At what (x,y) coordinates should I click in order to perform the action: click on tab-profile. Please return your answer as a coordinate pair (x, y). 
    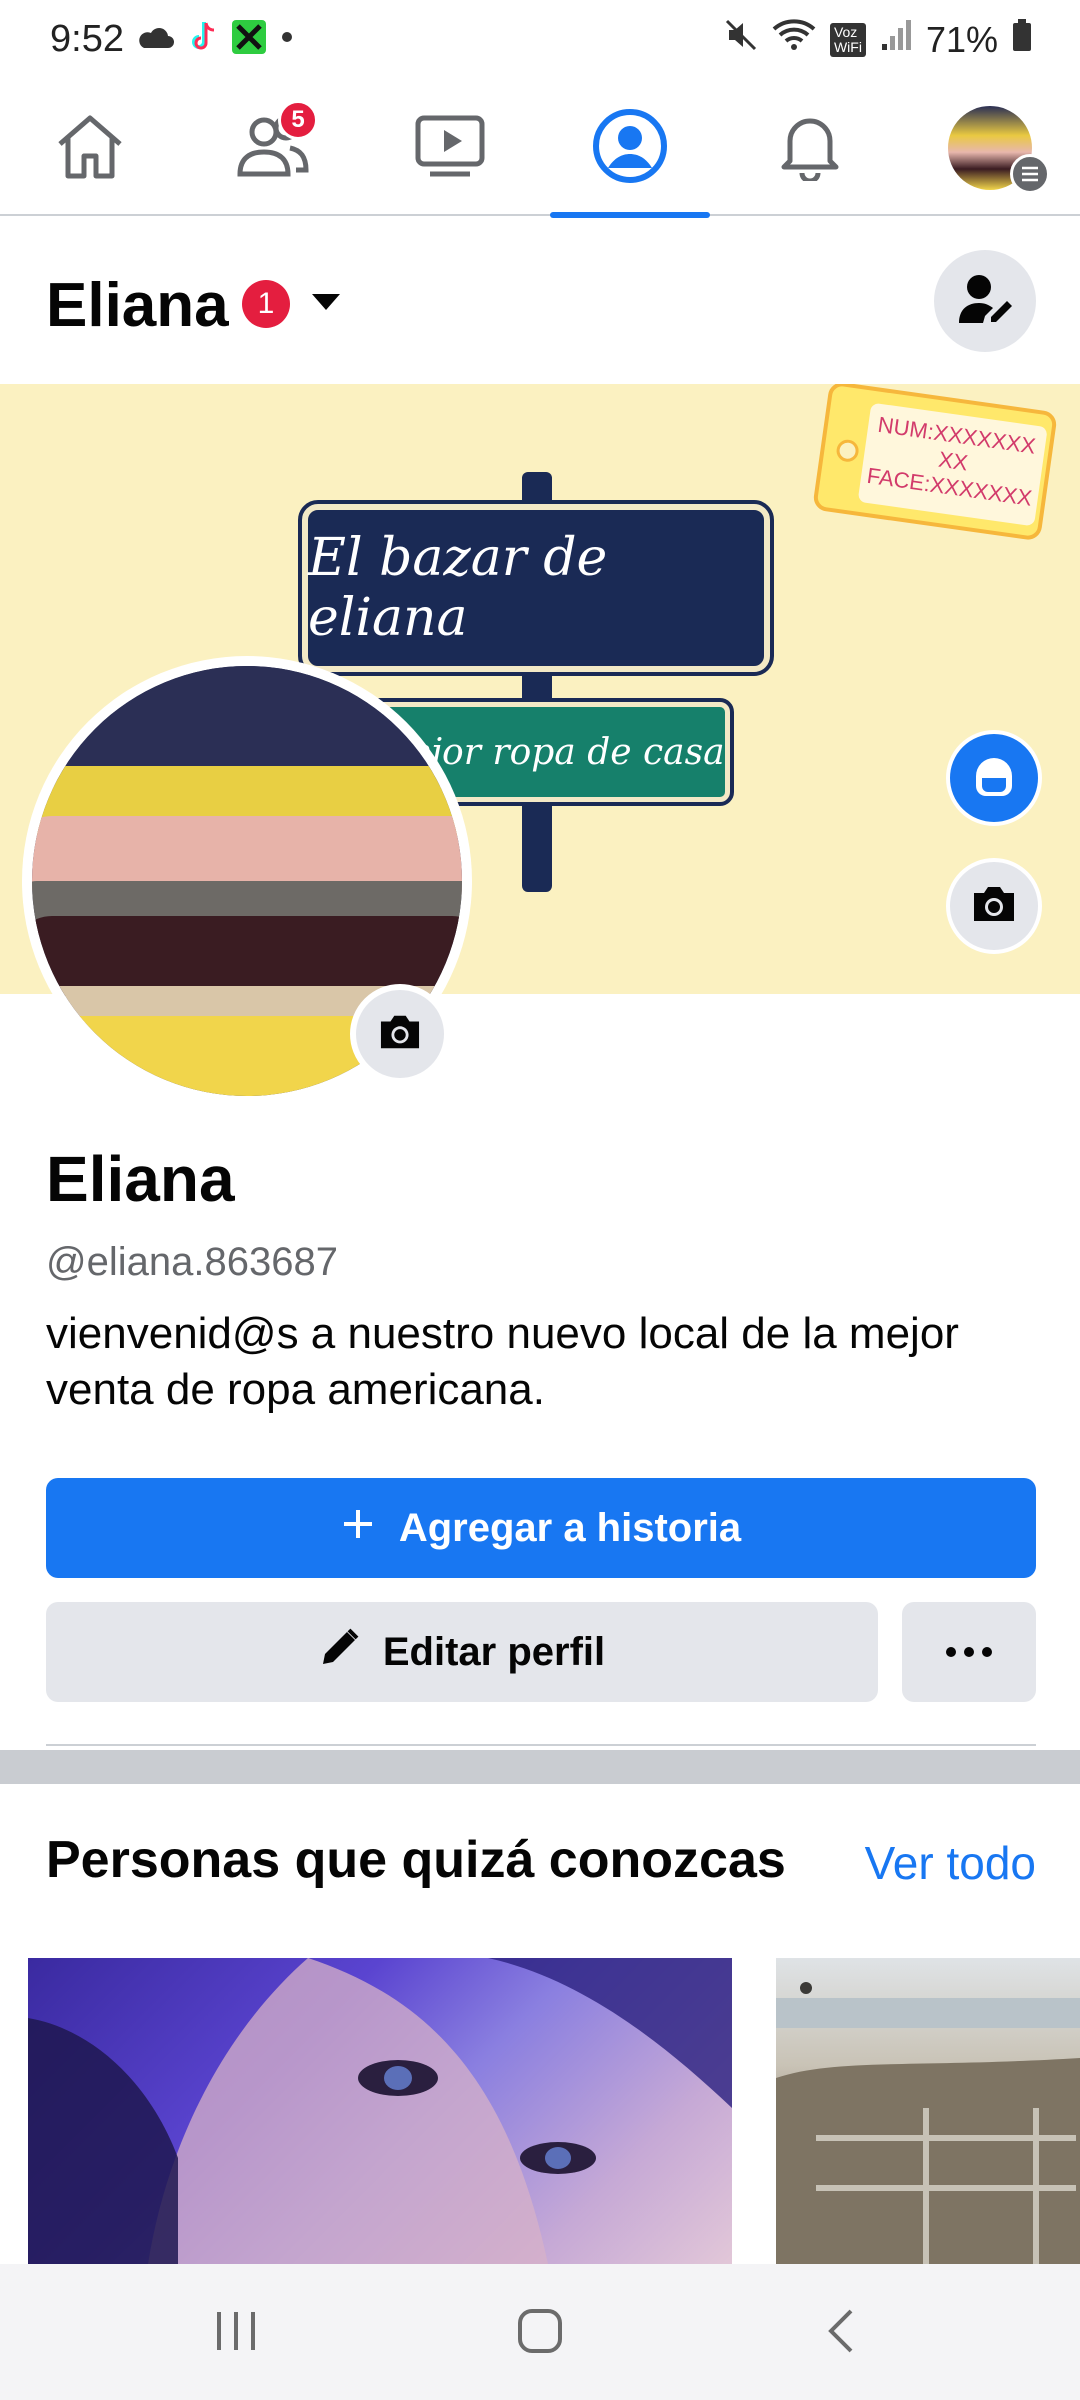
    Looking at the image, I should click on (630, 149).